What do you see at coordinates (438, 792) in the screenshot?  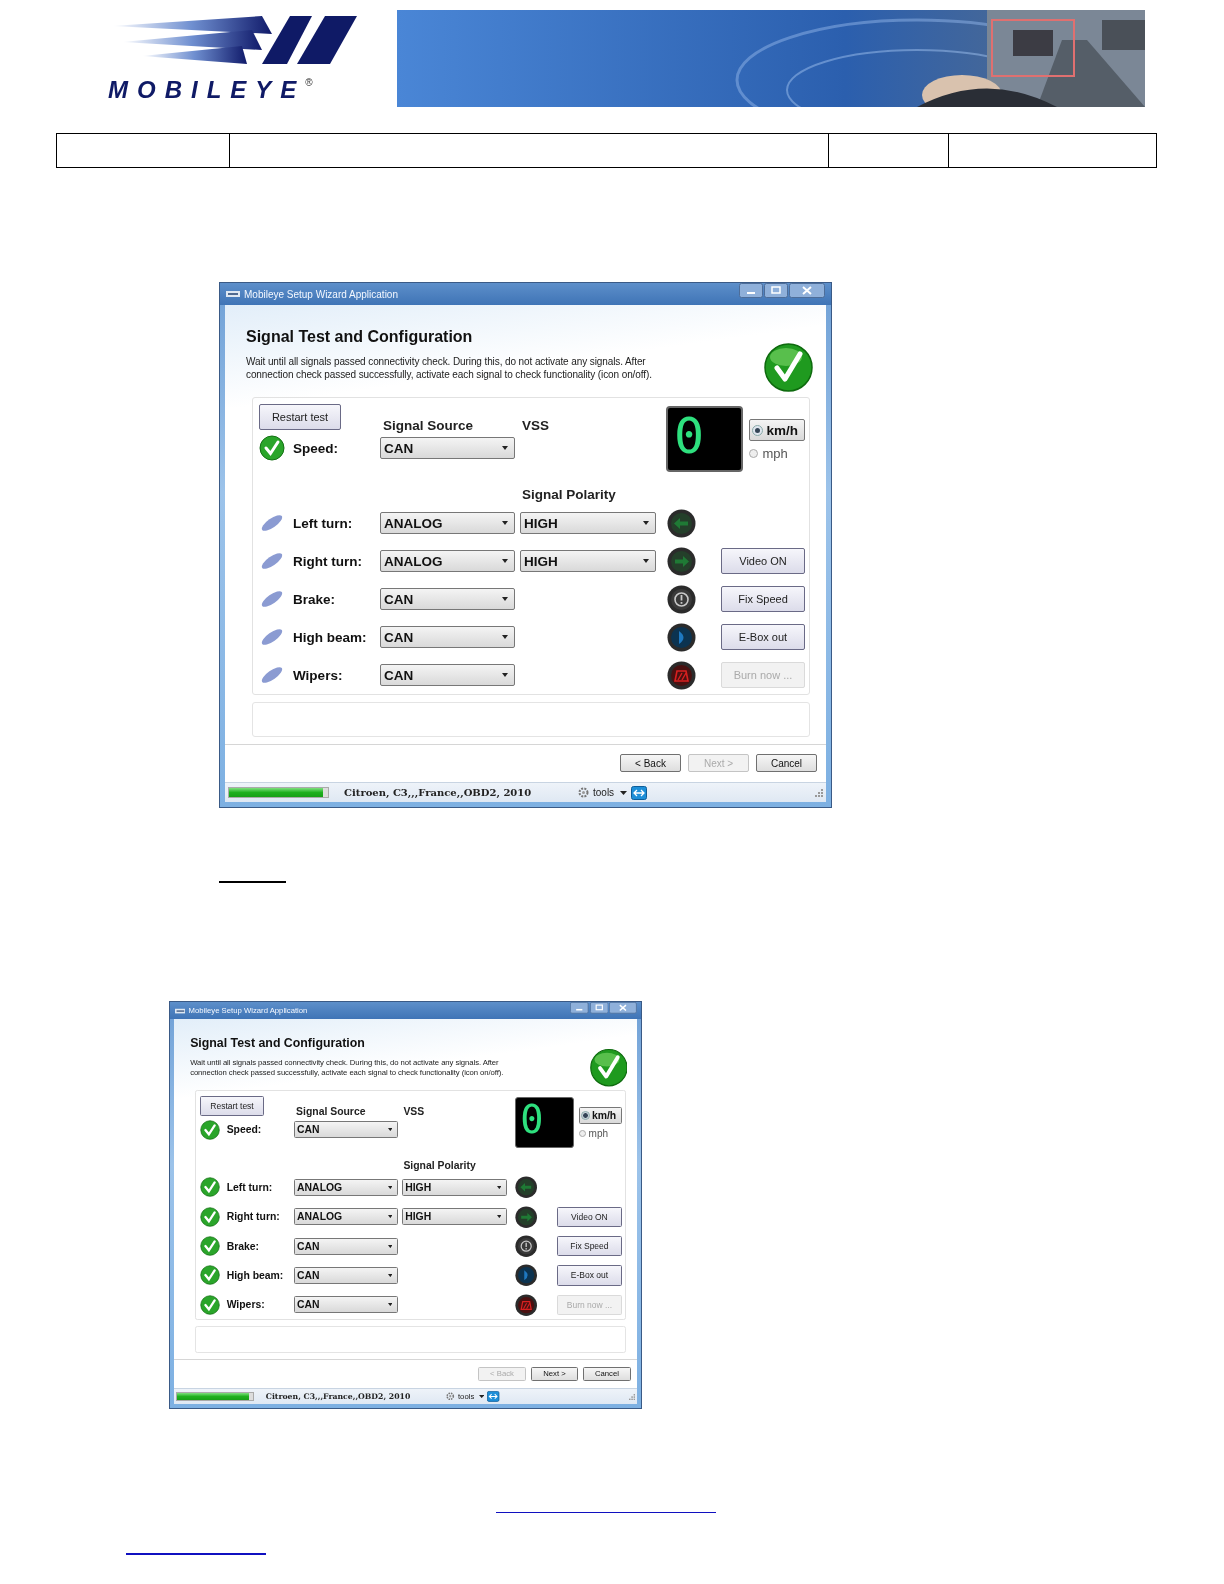 I see `vehicle-text: Citroen, C3,,,France,,OBD2, 2010` at bounding box center [438, 792].